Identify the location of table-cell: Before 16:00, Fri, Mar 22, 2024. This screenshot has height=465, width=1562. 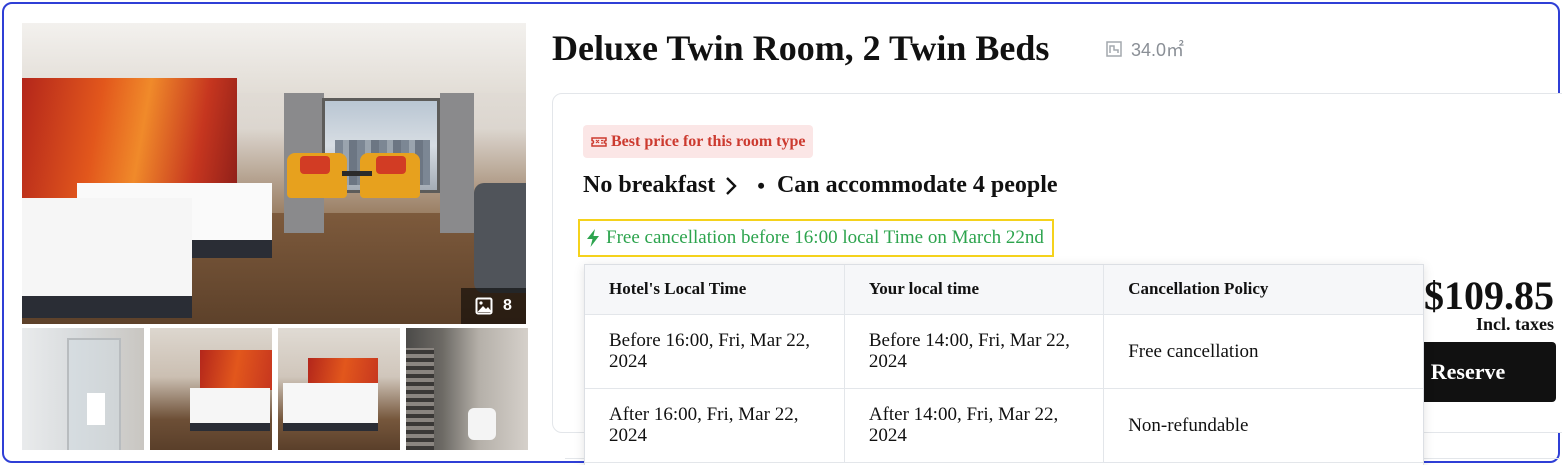
(715, 351).